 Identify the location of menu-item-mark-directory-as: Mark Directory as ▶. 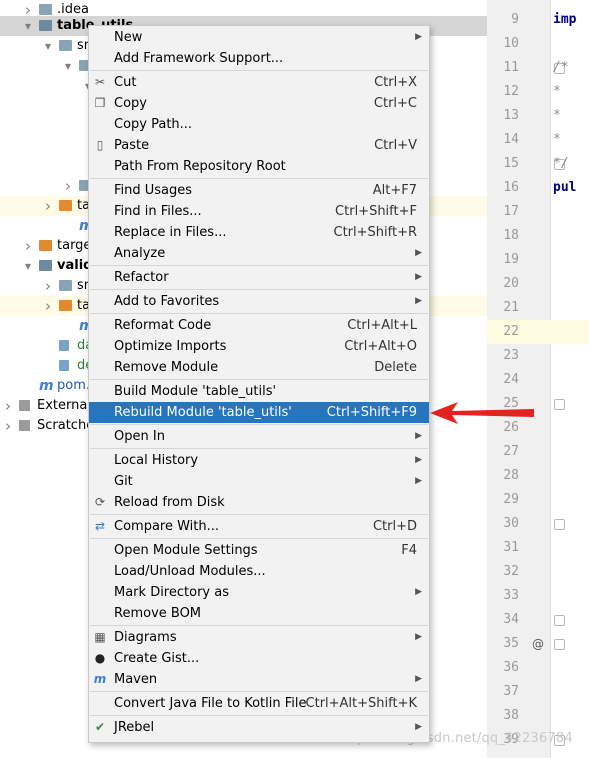
(259, 592).